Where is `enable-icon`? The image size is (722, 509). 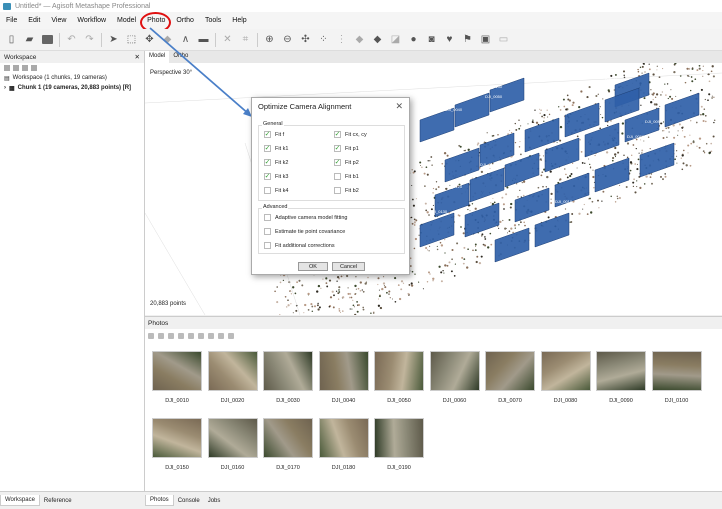 enable-icon is located at coordinates (151, 336).